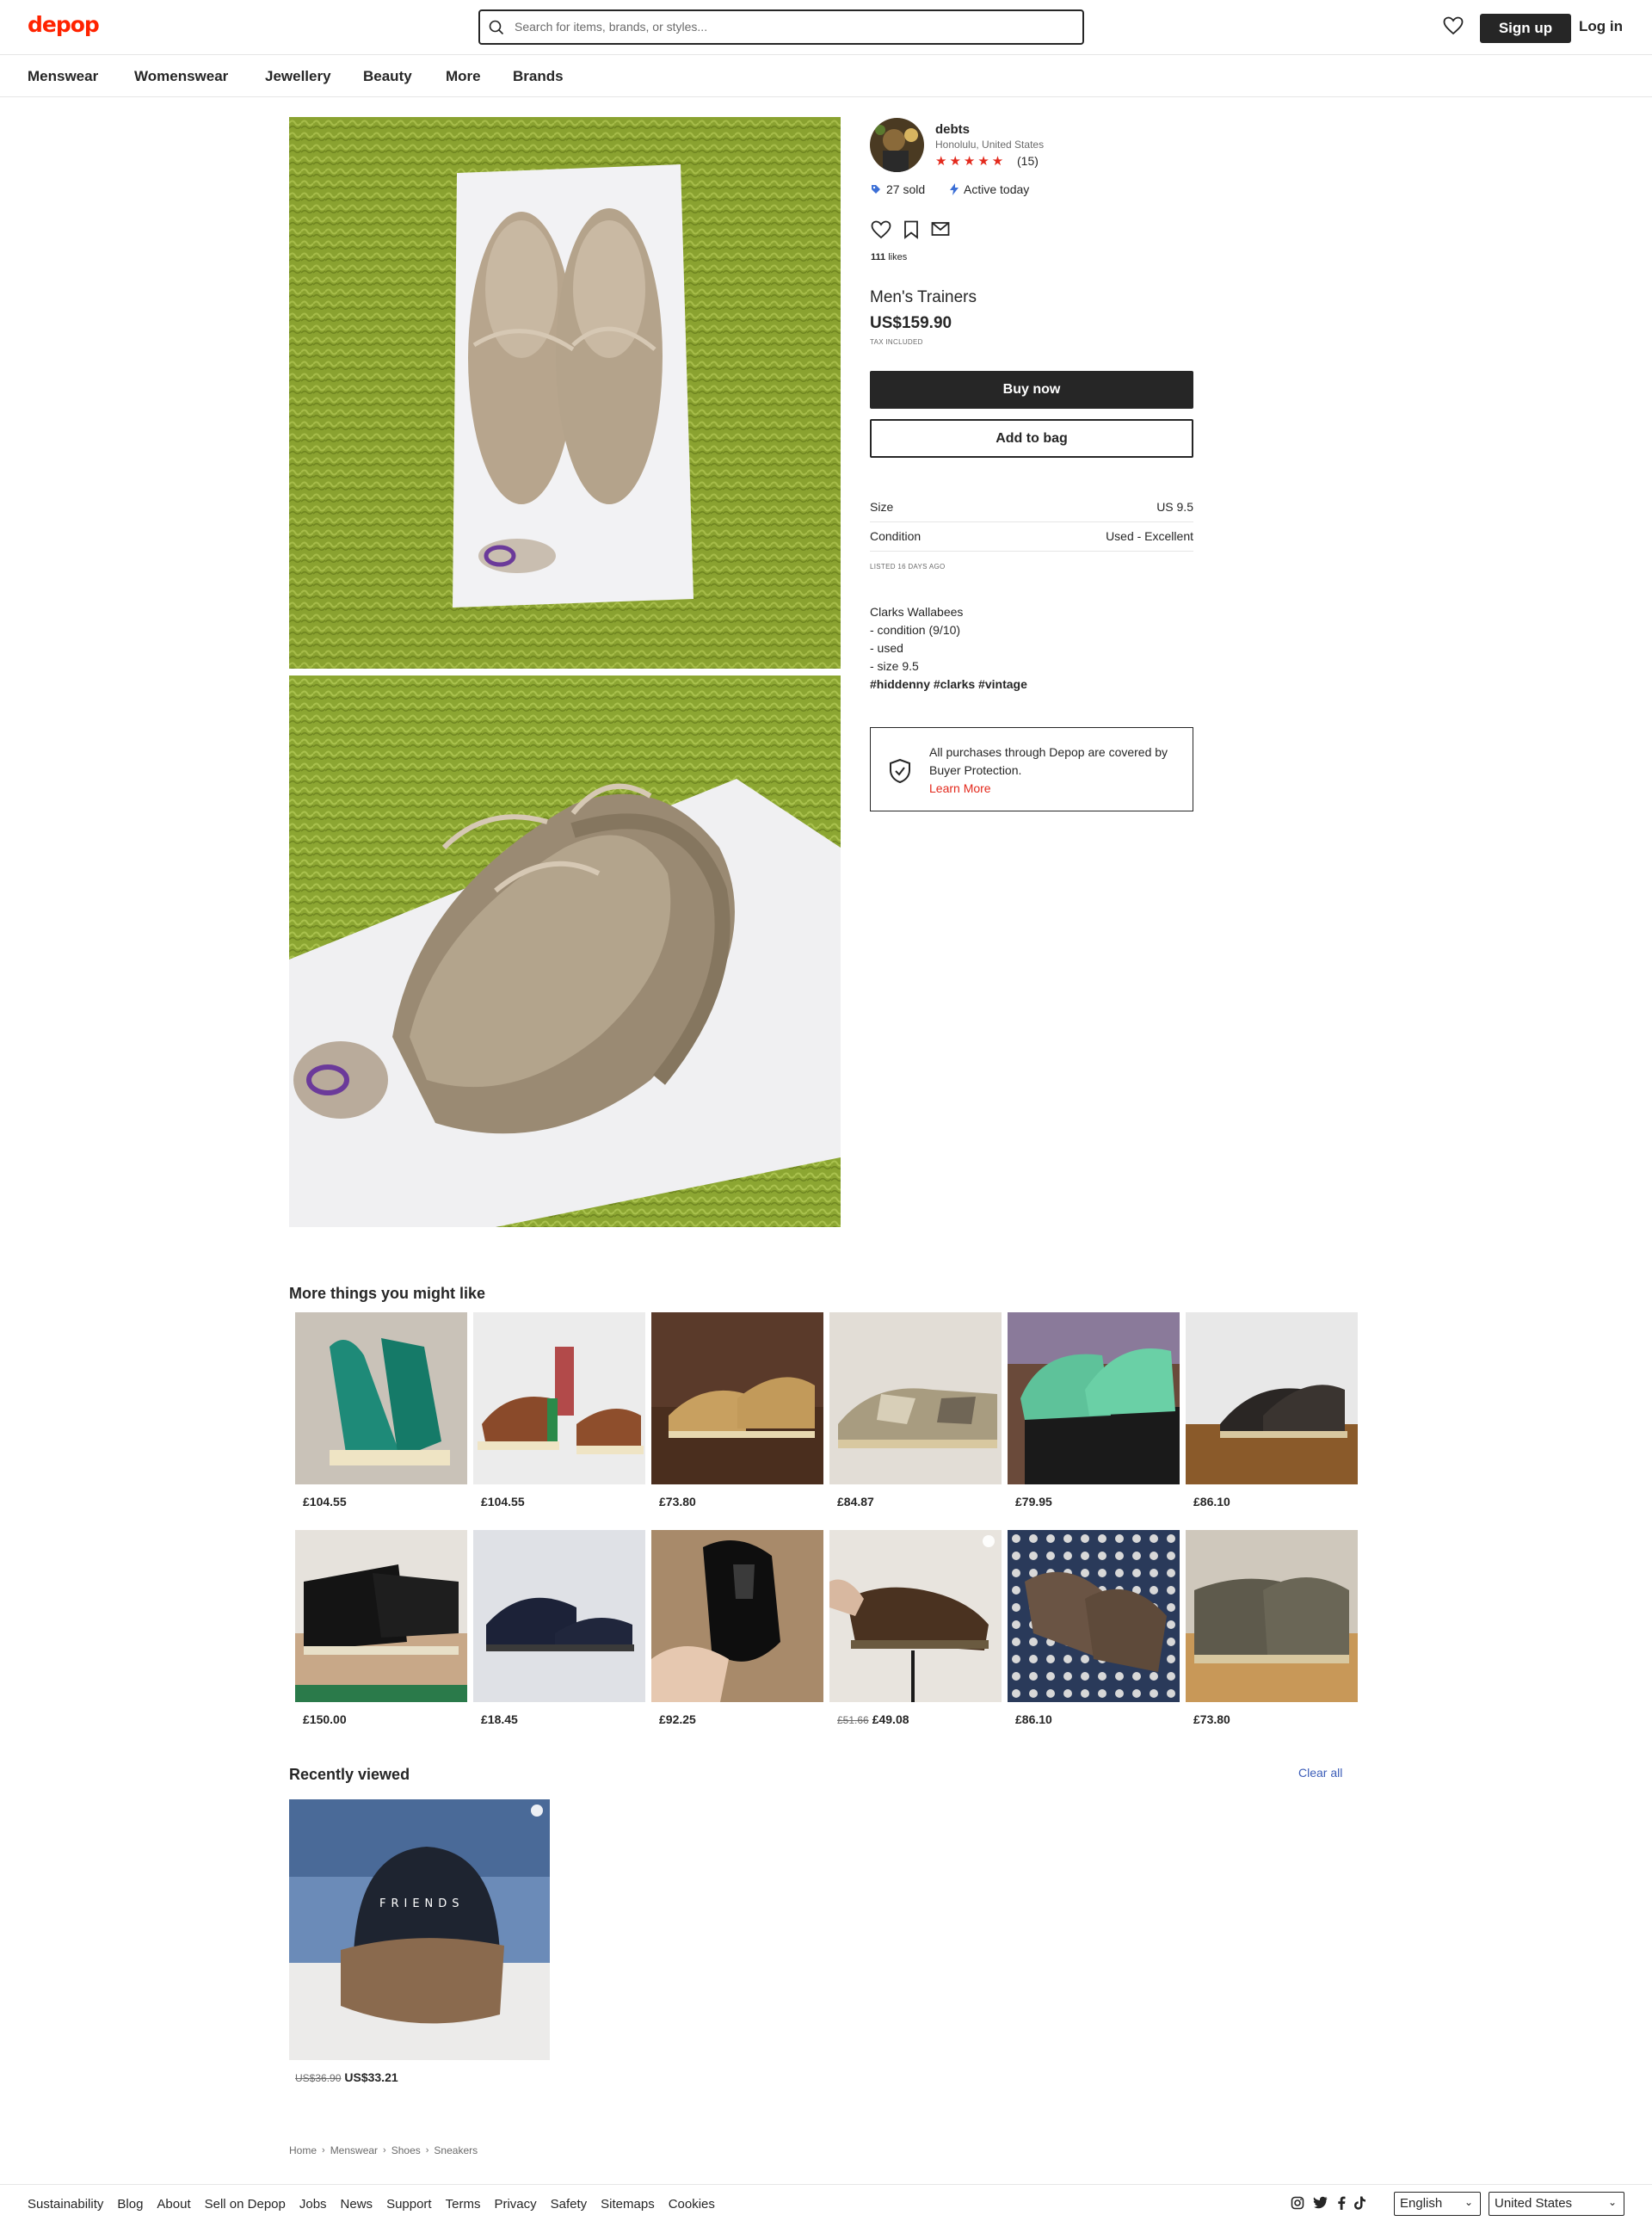 Image resolution: width=1652 pixels, height=2221 pixels. What do you see at coordinates (181, 76) in the screenshot?
I see `nav-womenswear: Womenswear` at bounding box center [181, 76].